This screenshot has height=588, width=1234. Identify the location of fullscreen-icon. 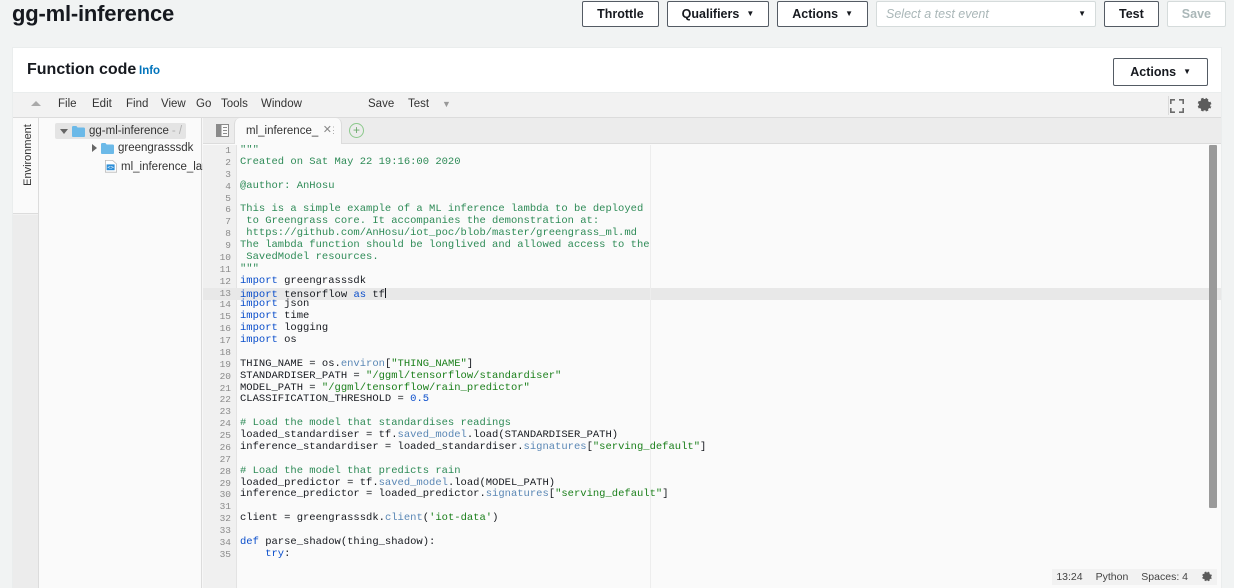
(1177, 105).